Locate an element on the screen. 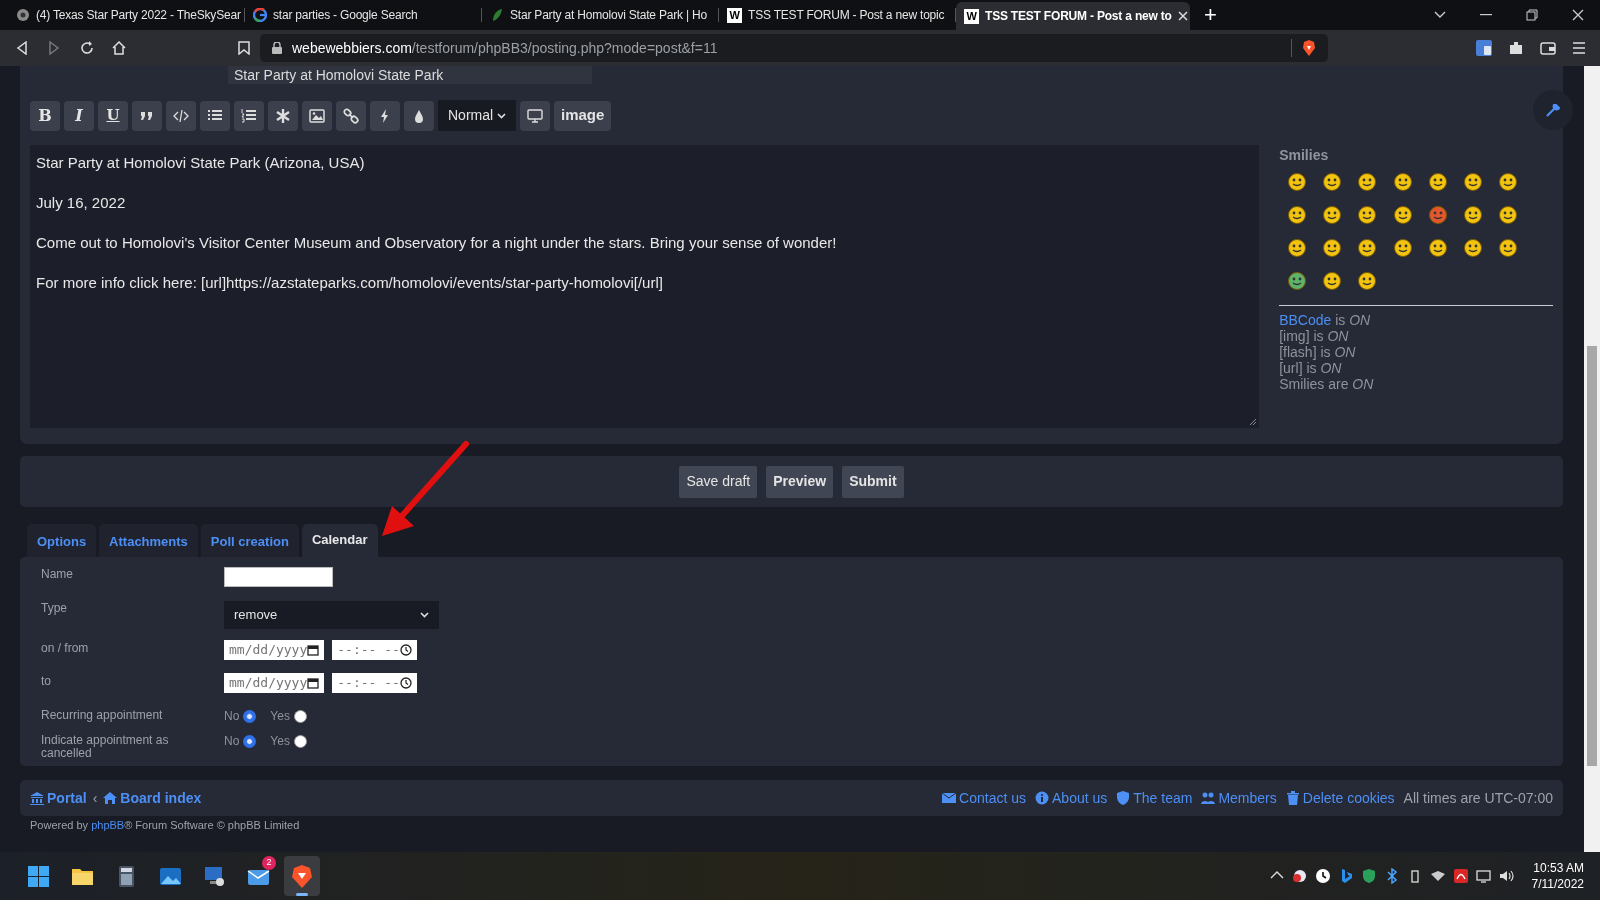  clock-icon is located at coordinates (1322, 876).